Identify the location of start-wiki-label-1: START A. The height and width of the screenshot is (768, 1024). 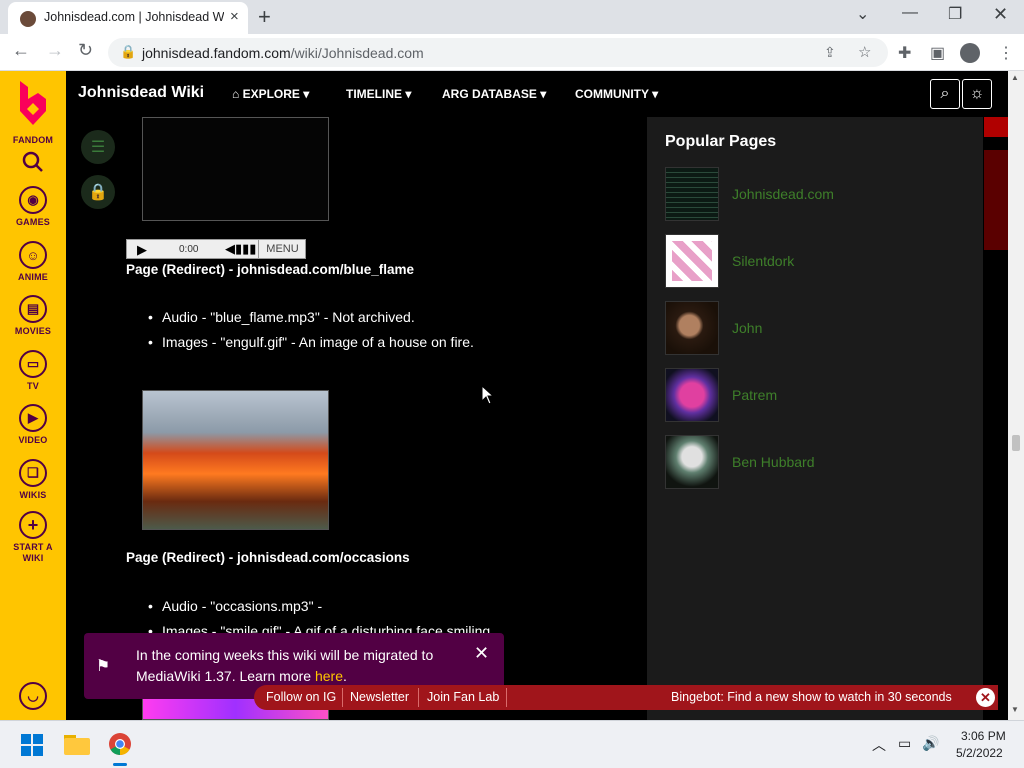
(33, 547).